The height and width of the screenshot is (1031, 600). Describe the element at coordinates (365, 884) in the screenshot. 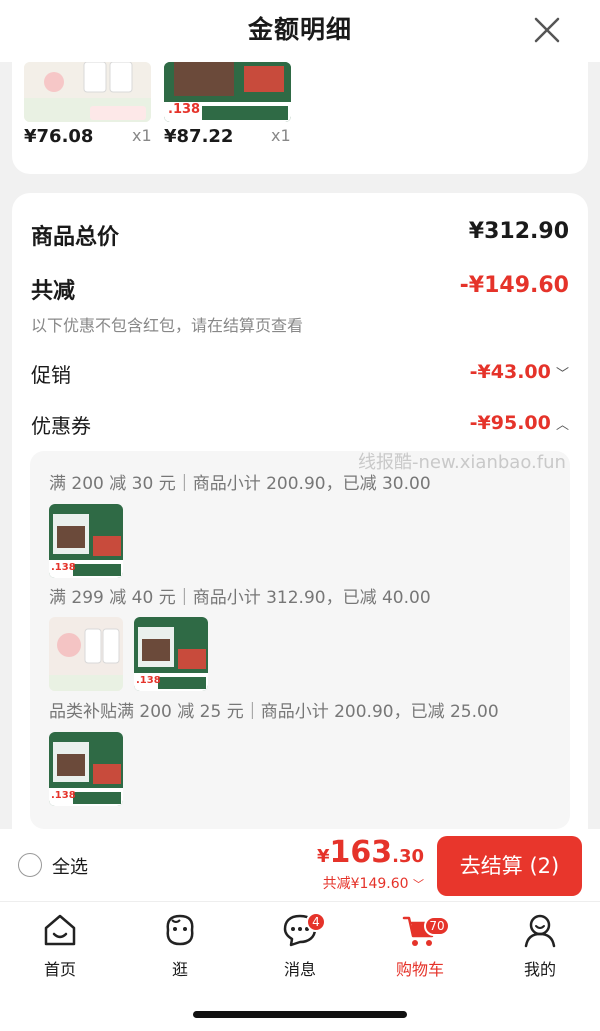

I see `saved-text: 共减¥149.60` at that location.